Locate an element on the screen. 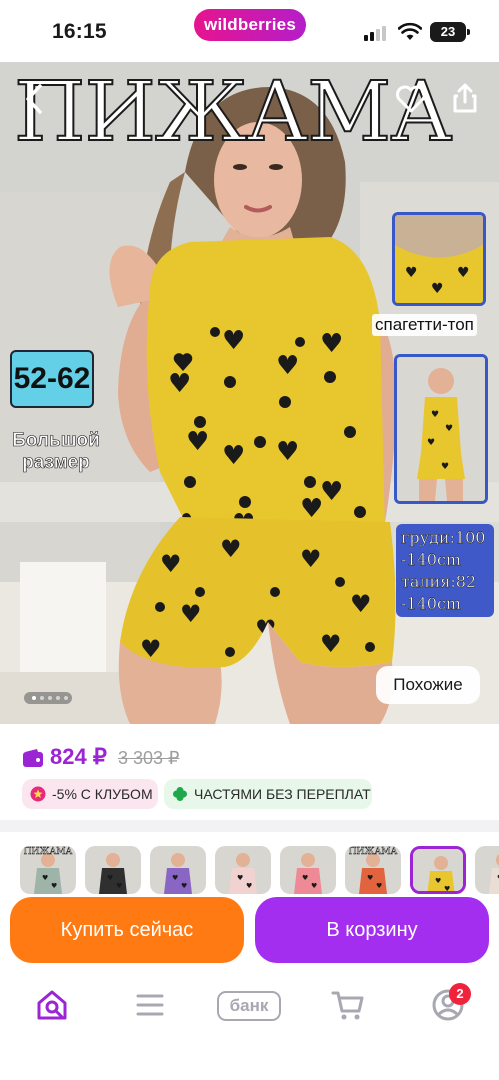 This screenshot has width=499, height=1080. battery-icon: 23 is located at coordinates (450, 32).